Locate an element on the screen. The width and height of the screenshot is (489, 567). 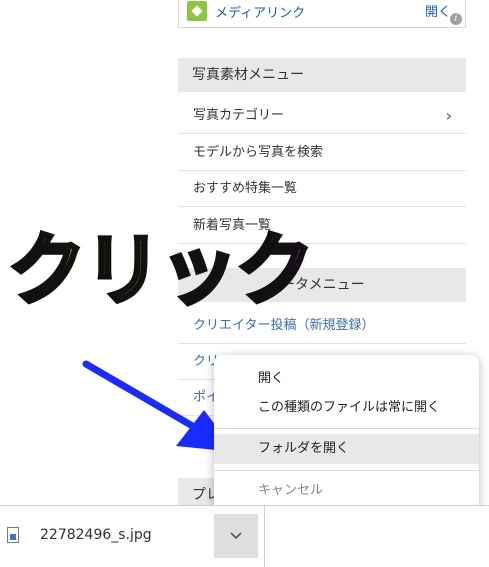
chevron-right-icon: › is located at coordinates (448, 115).